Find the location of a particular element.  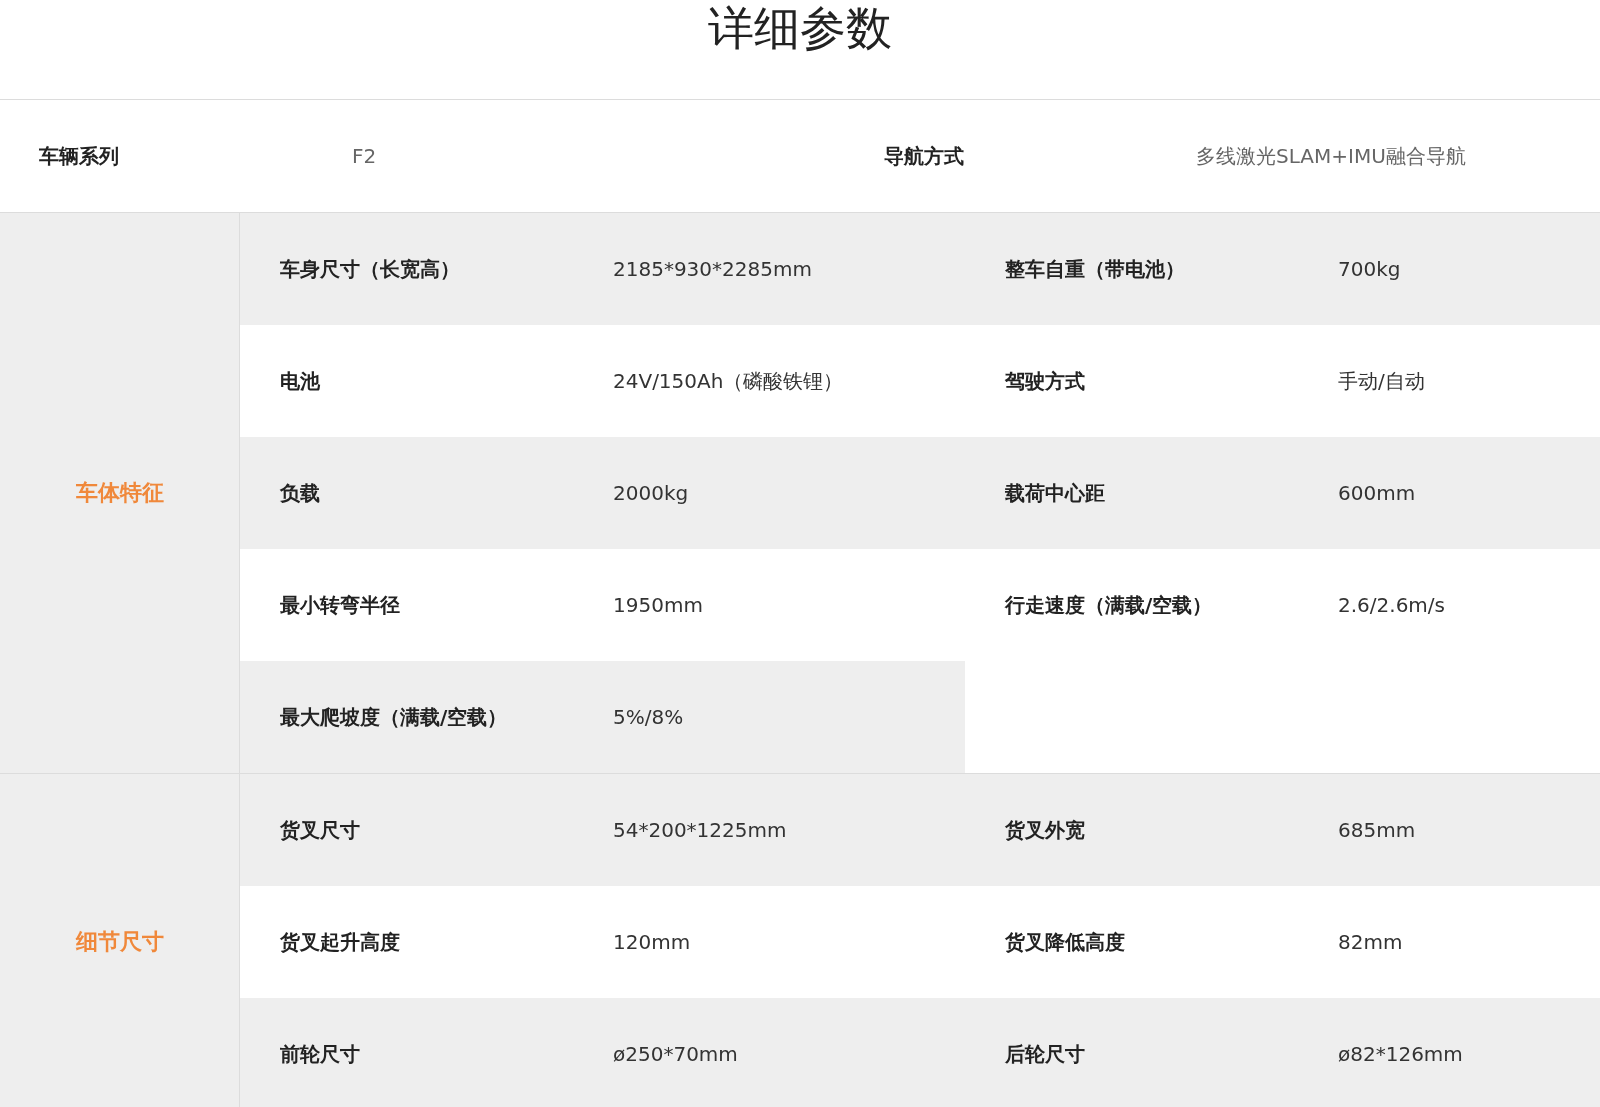

spec-value: 700kg is located at coordinates (1469, 269).